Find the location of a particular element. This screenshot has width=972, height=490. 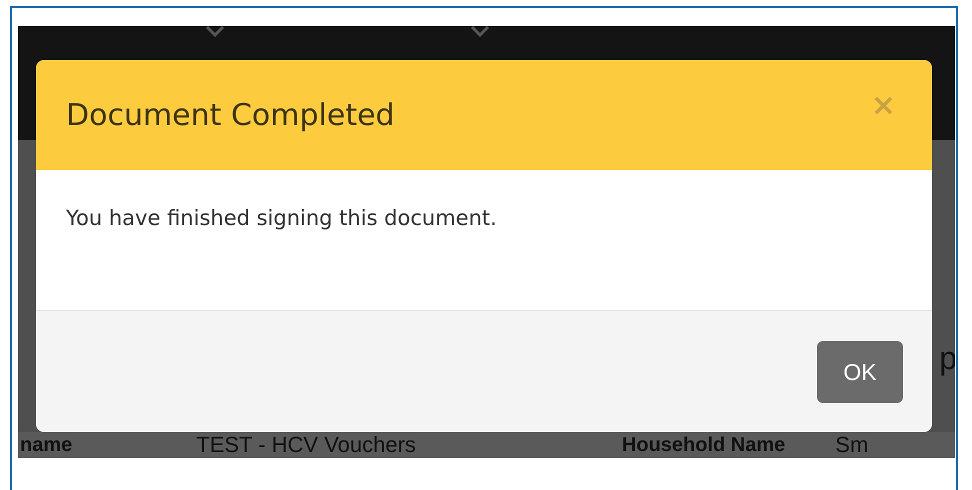

ok-button: OK is located at coordinates (860, 372).